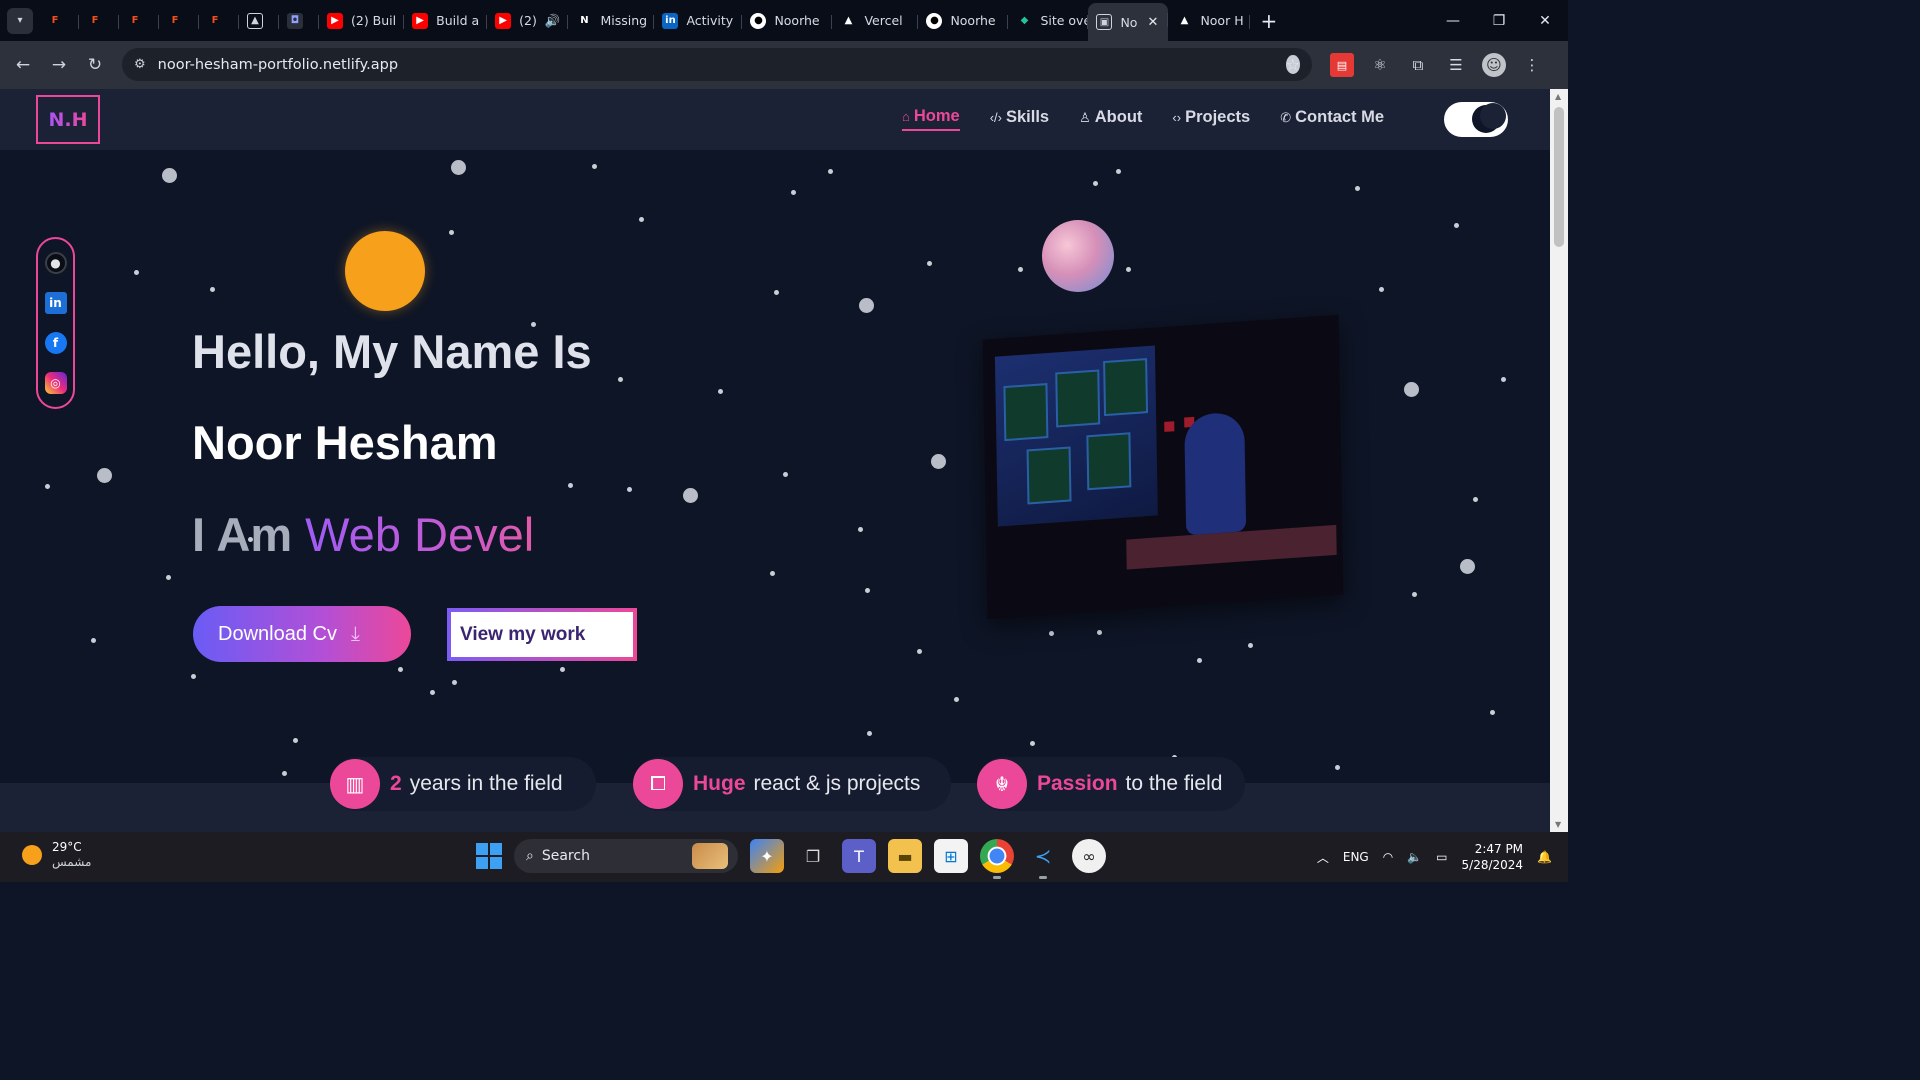  Describe the element at coordinates (1388, 857) in the screenshot. I see `wifi-icon: ◠` at that location.